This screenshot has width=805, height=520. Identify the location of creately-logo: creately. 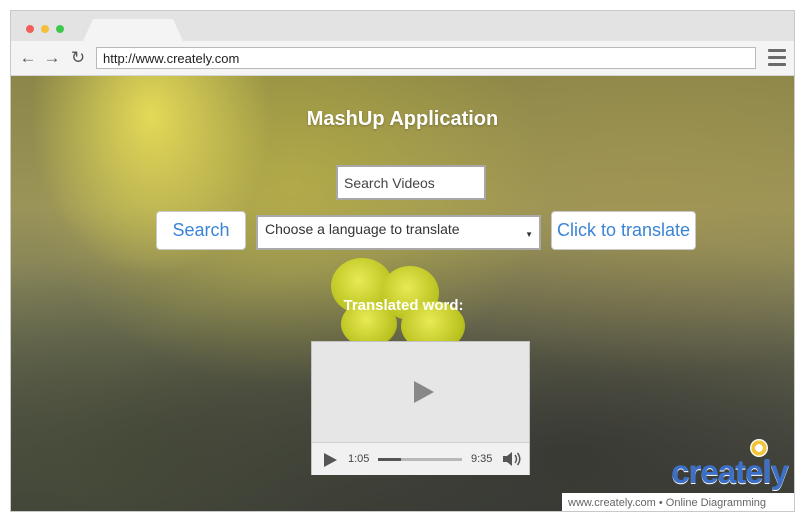
(730, 465).